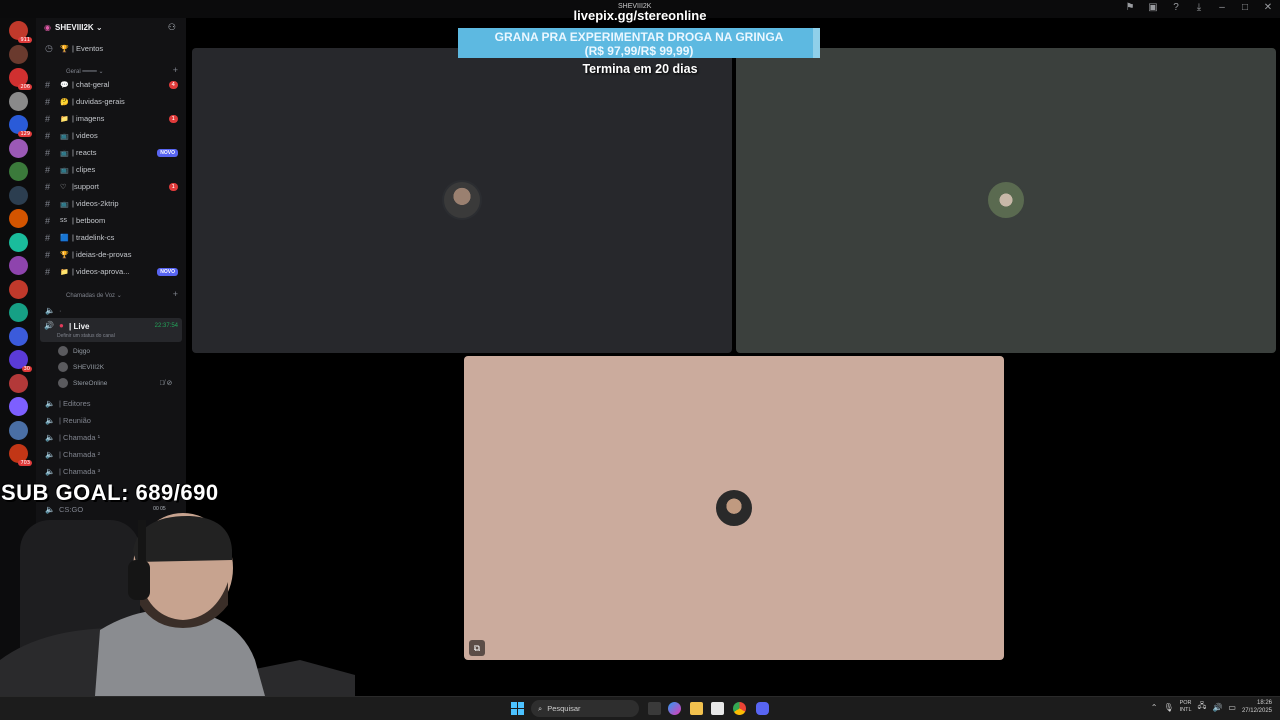 This screenshot has height=720, width=1280. Describe the element at coordinates (1222, 7) in the screenshot. I see `minimize-icon: –` at that location.